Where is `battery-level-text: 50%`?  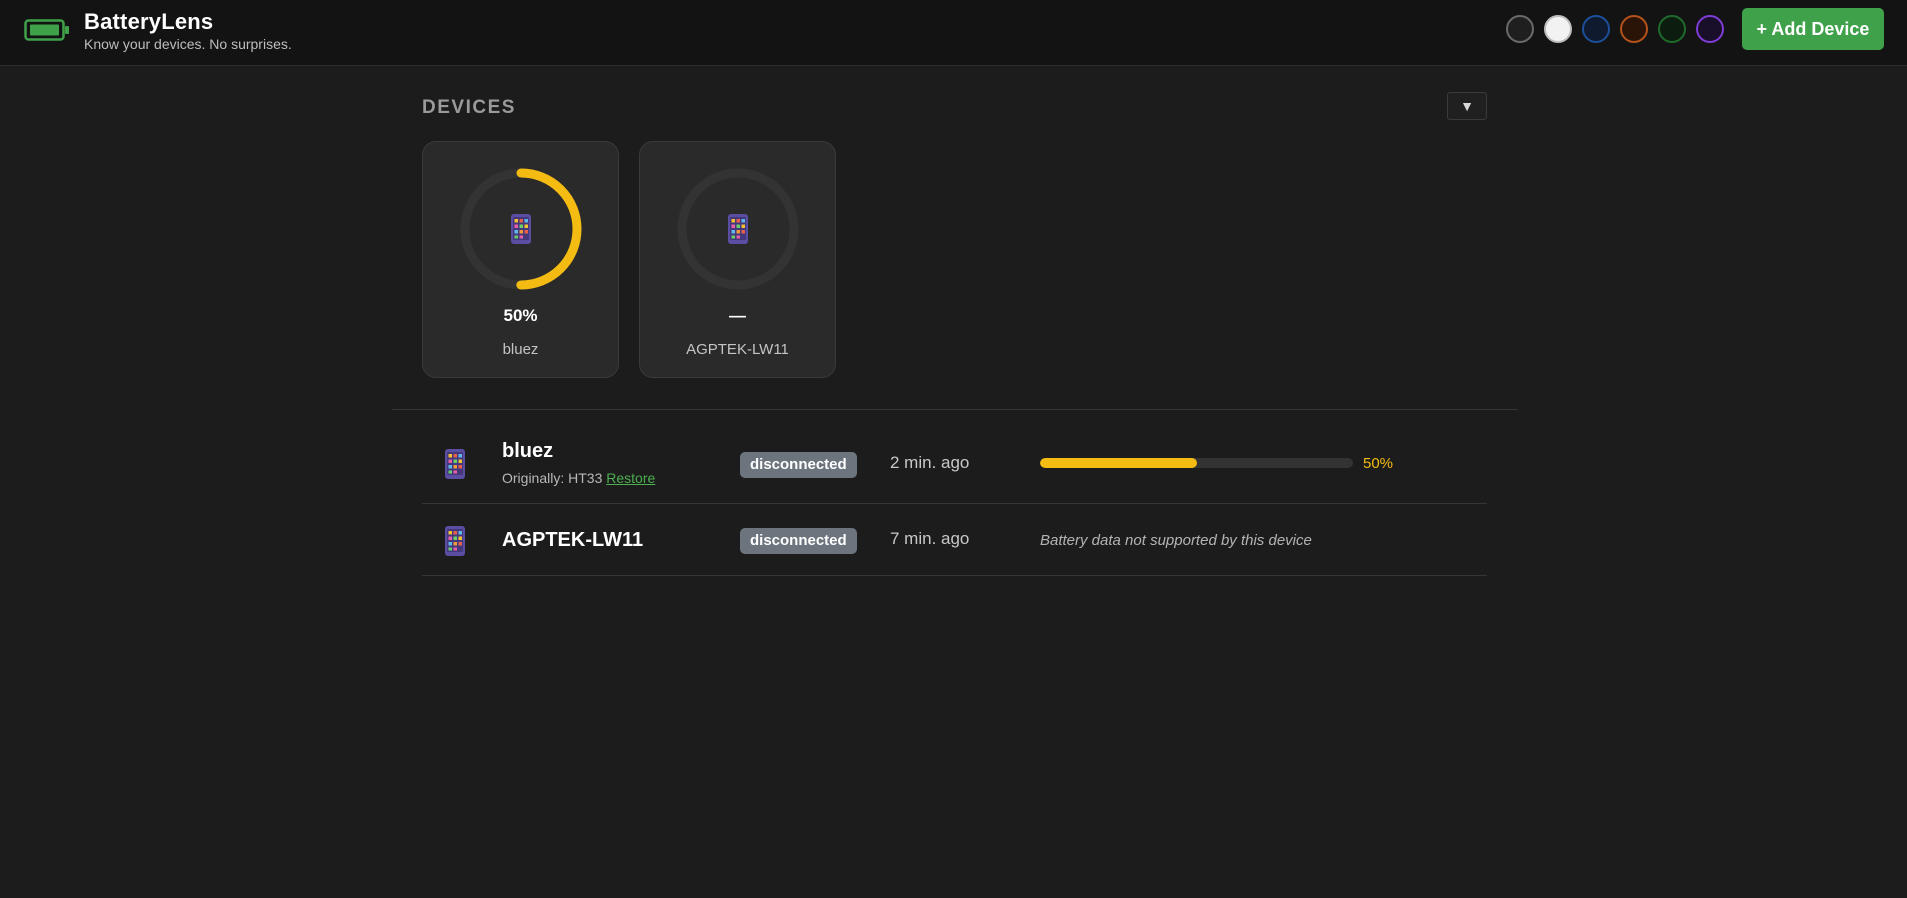 battery-level-text: 50% is located at coordinates (520, 315).